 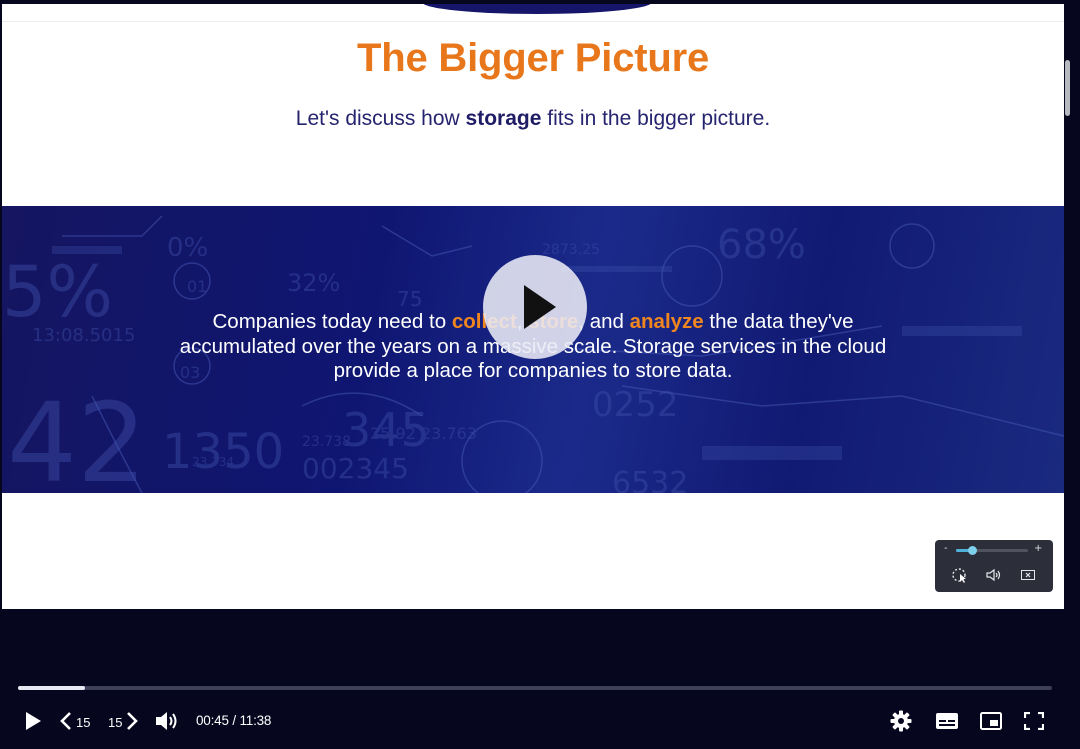 I want to click on captions-button, so click(x=947, y=721).